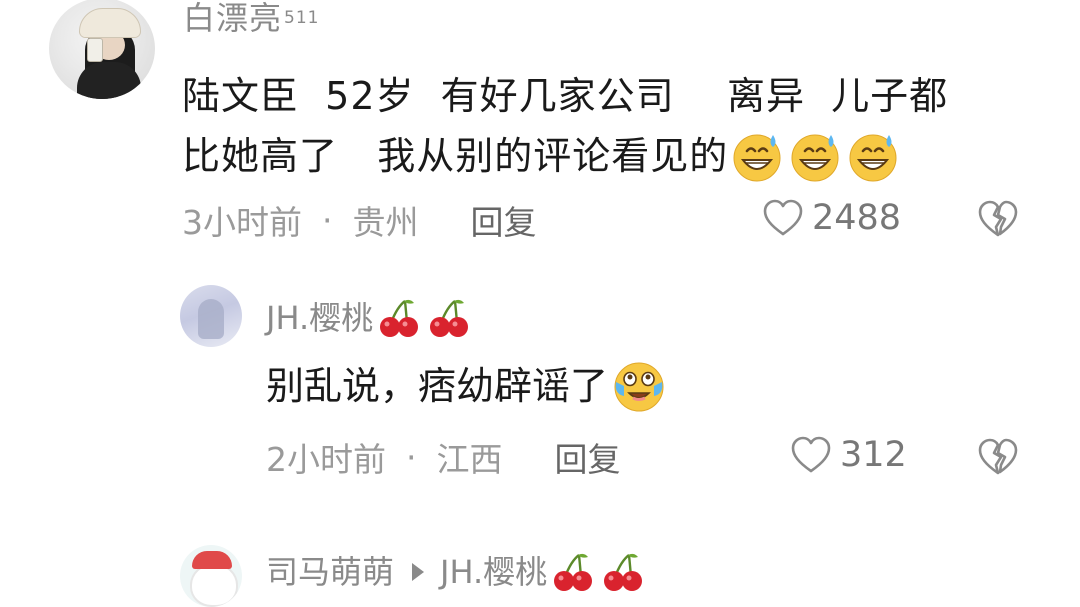  Describe the element at coordinates (330, 572) in the screenshot. I see `username-text: 司马萌萌` at that location.